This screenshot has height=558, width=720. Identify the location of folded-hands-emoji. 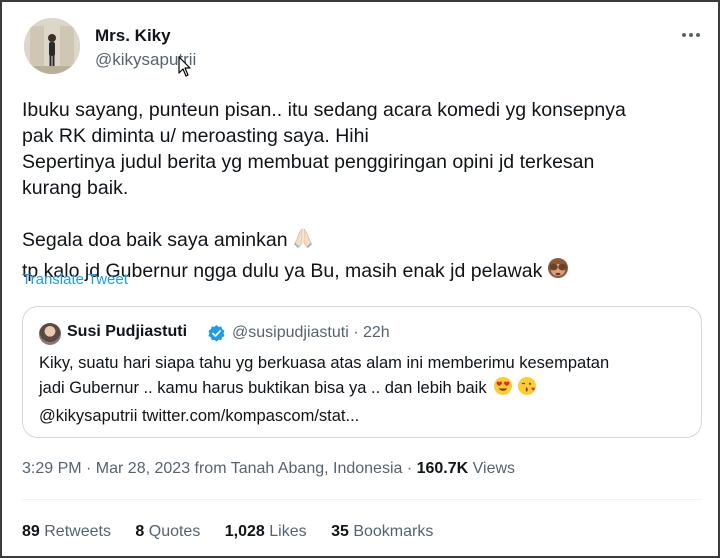
(303, 241).